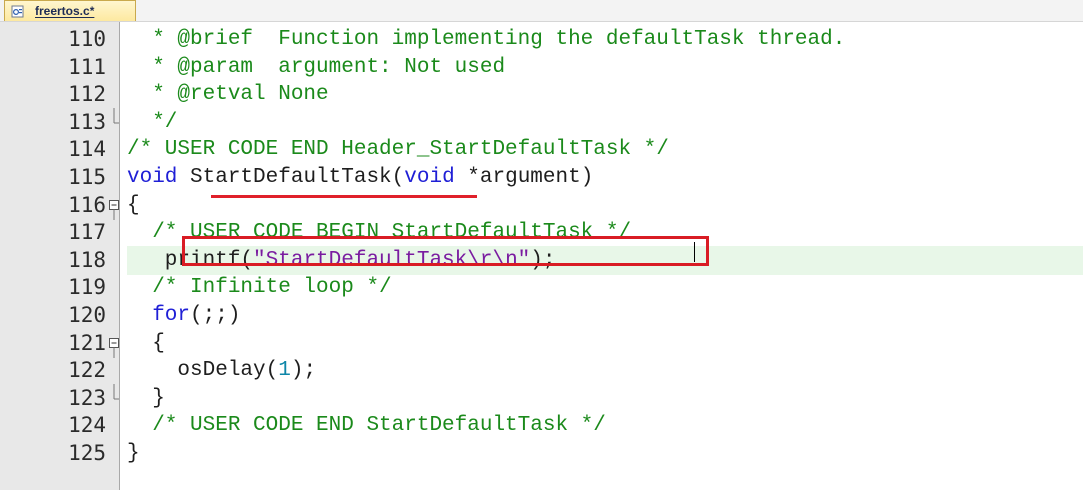 The height and width of the screenshot is (490, 1083). What do you see at coordinates (152, 122) in the screenshot?
I see `code-token: */` at bounding box center [152, 122].